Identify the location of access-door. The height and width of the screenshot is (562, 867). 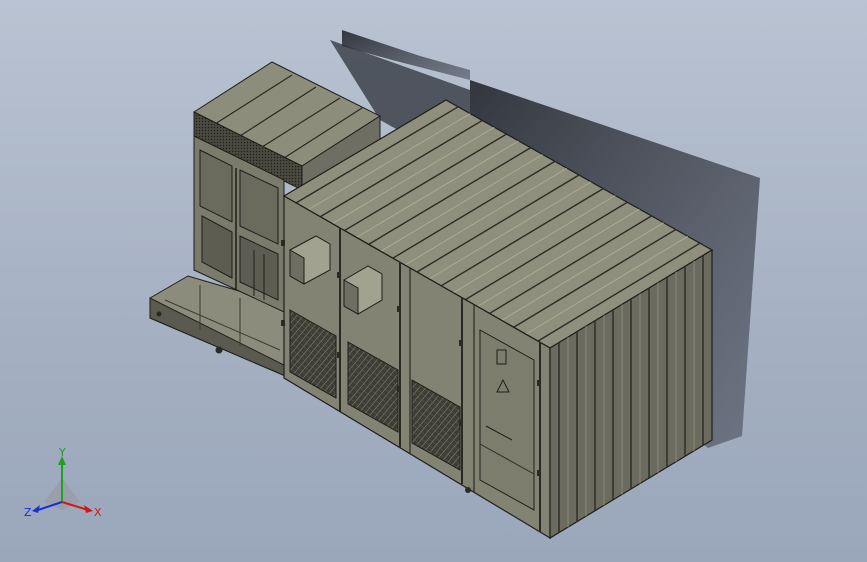
(507, 420).